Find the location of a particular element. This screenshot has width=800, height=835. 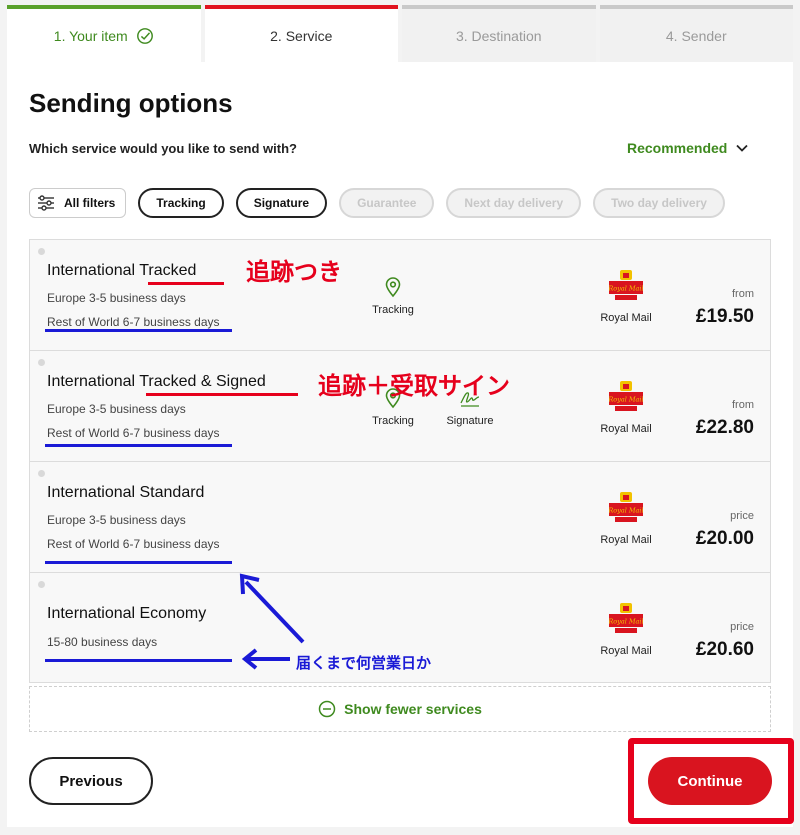

step-sender: 4. Sender is located at coordinates (697, 34).